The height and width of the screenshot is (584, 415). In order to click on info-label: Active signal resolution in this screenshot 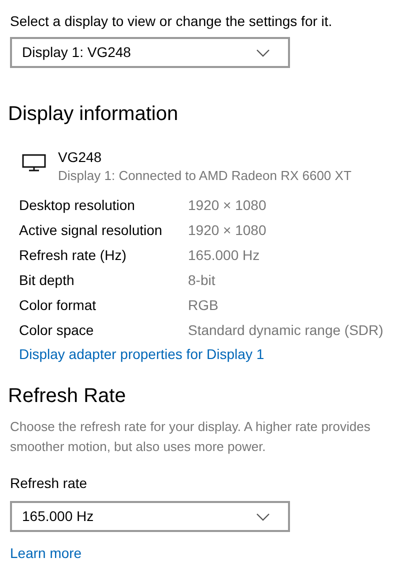, I will do `click(91, 230)`.